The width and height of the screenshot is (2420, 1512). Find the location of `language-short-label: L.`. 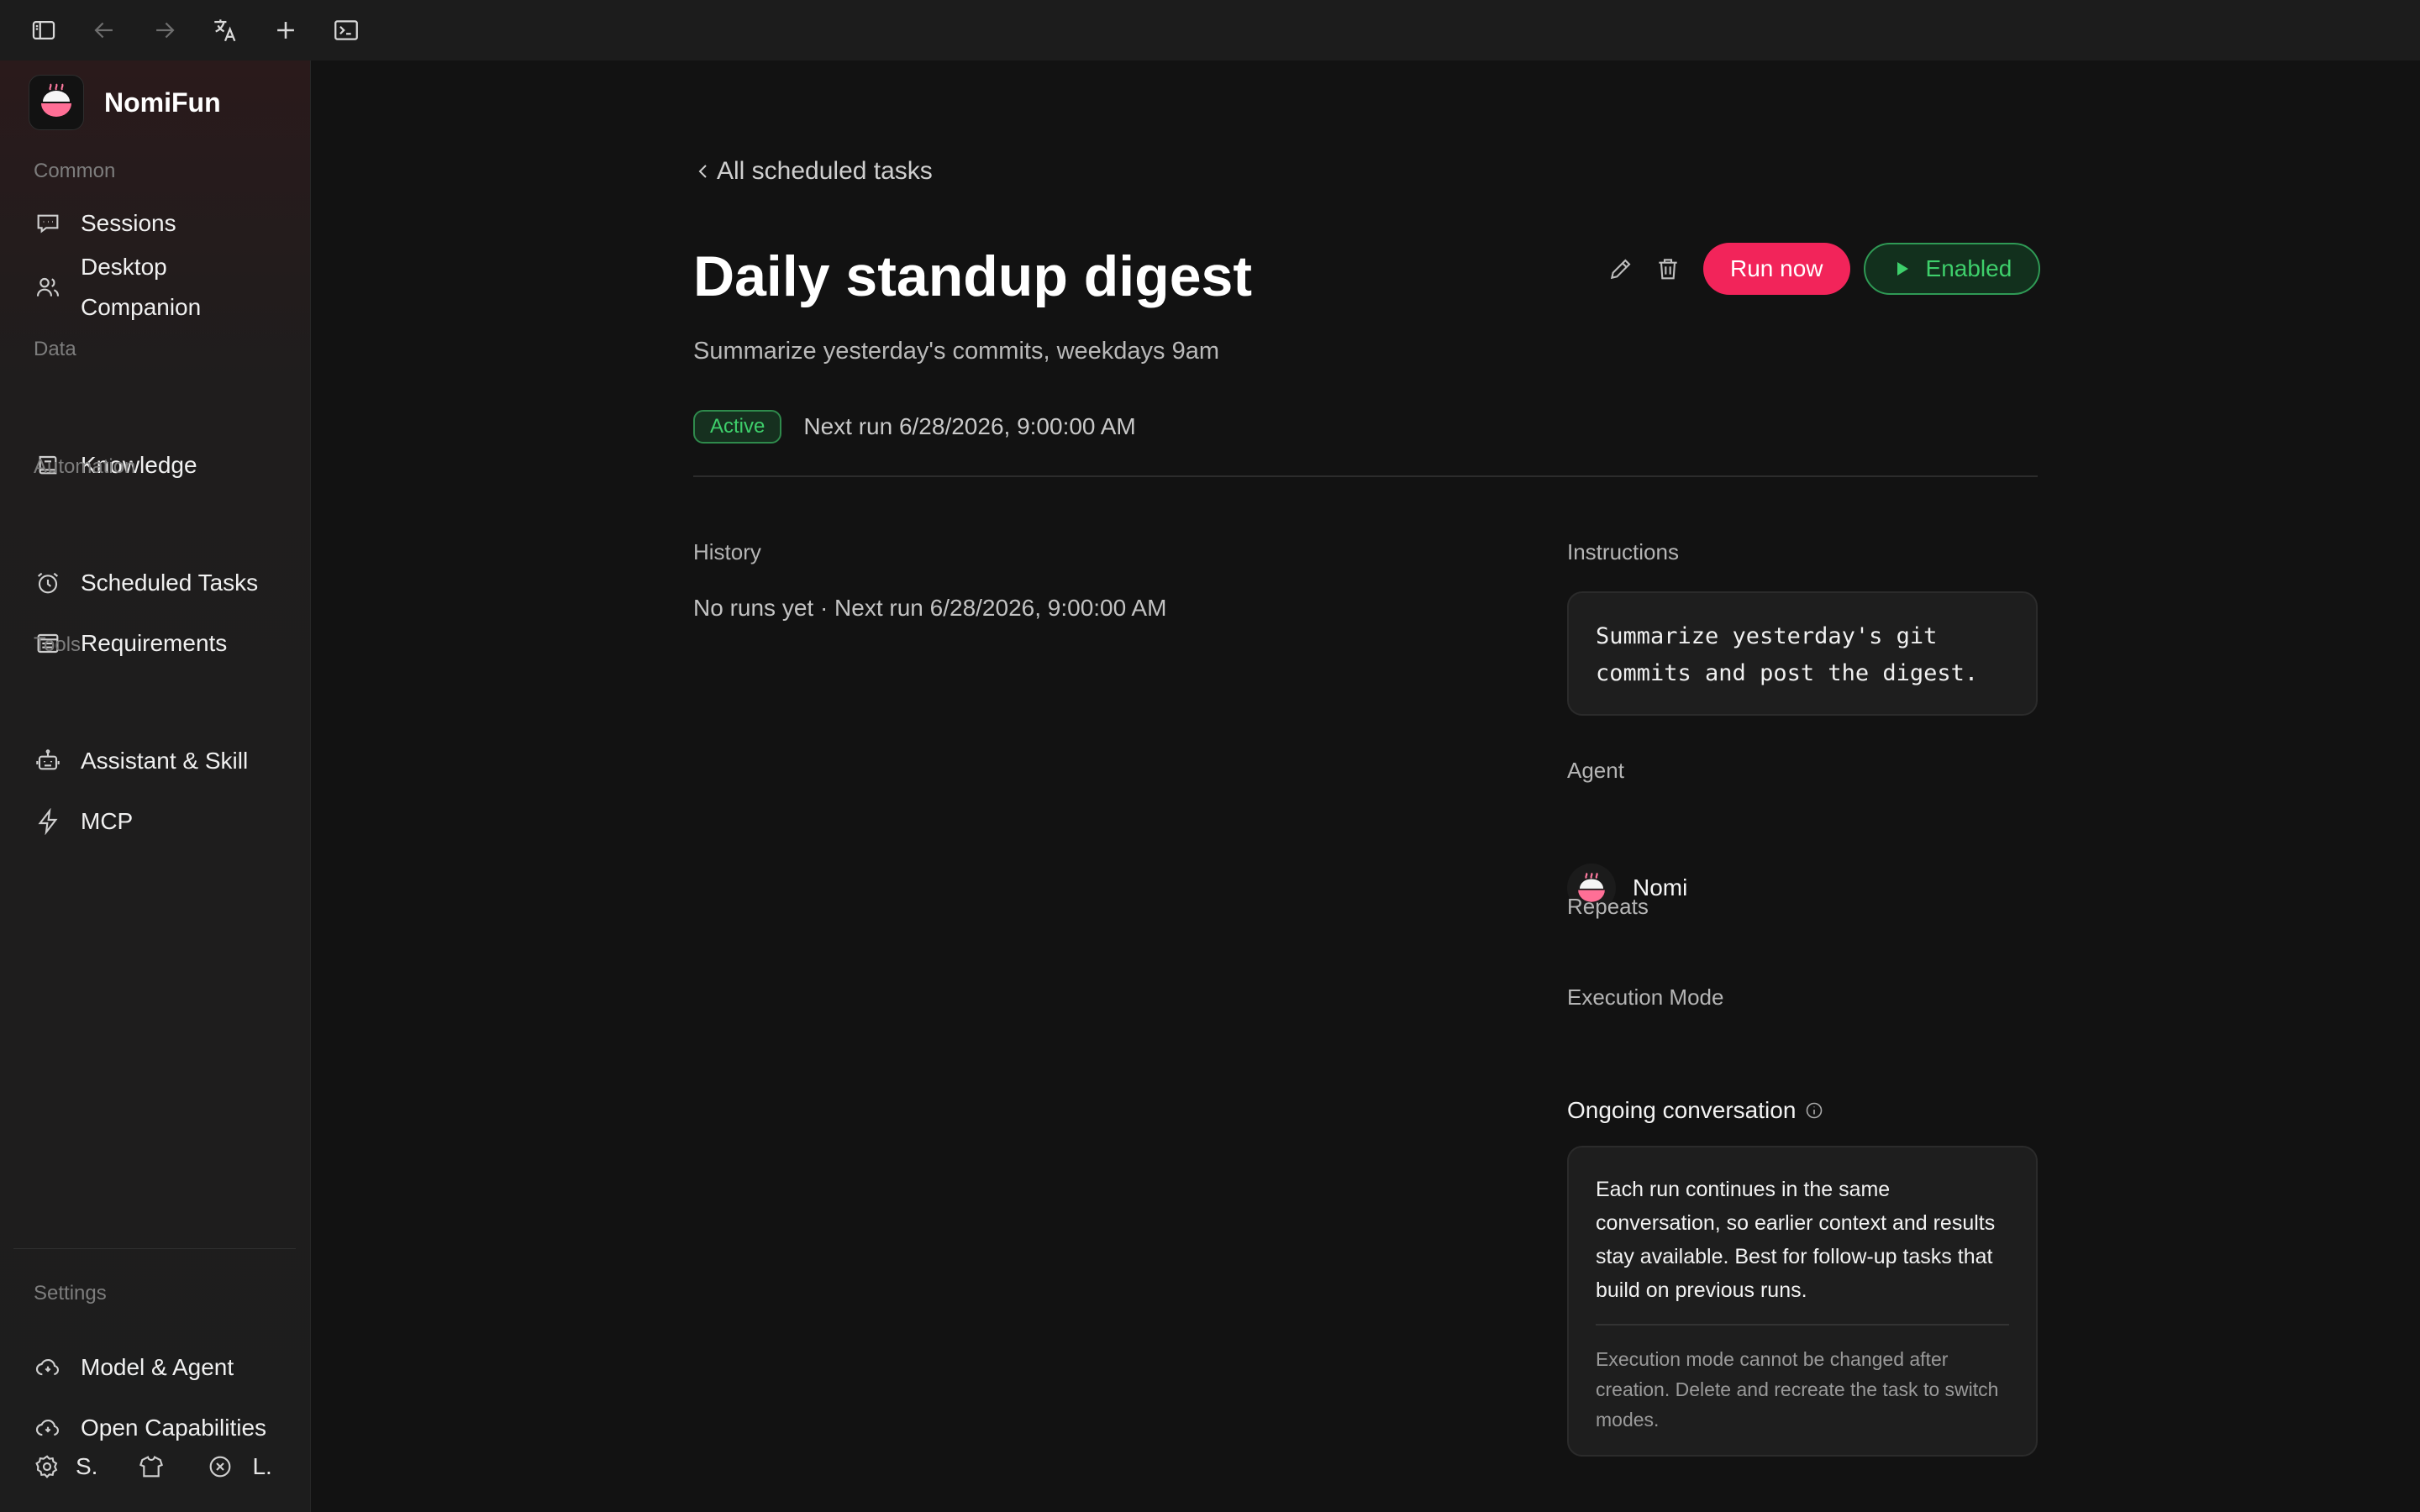

language-short-label: L. is located at coordinates (261, 1466).